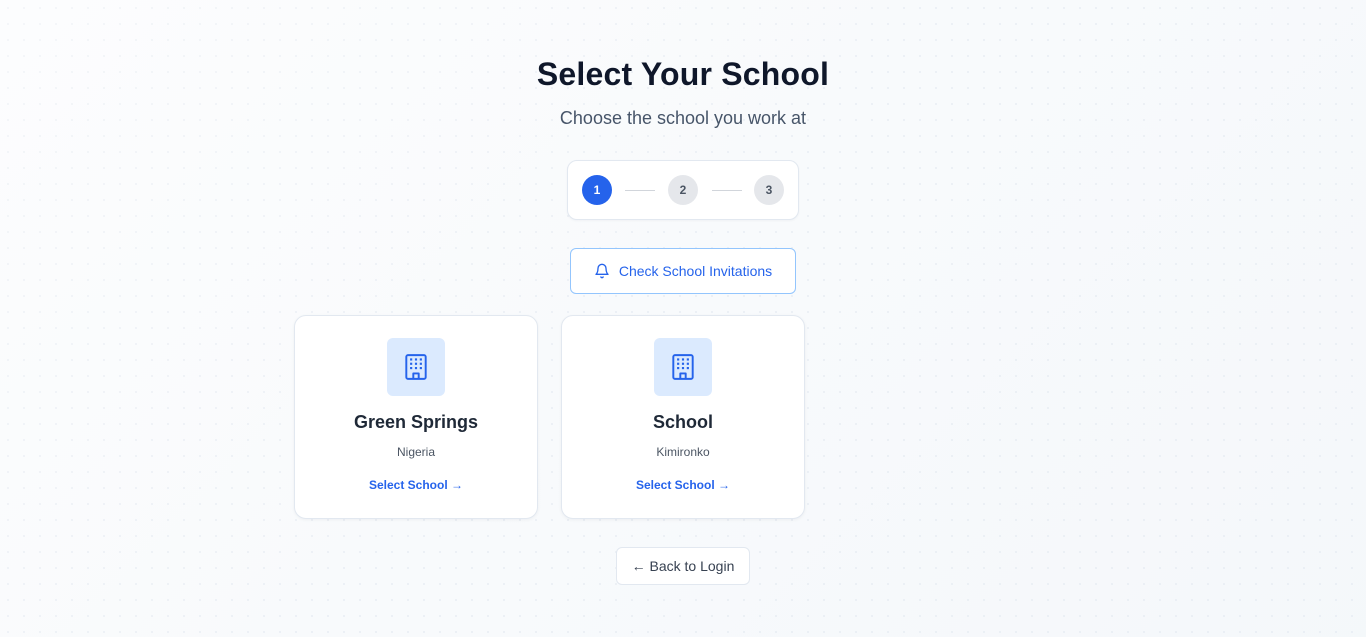 Image resolution: width=1366 pixels, height=637 pixels. I want to click on school-card-school: School Kimironko Select School →, so click(683, 417).